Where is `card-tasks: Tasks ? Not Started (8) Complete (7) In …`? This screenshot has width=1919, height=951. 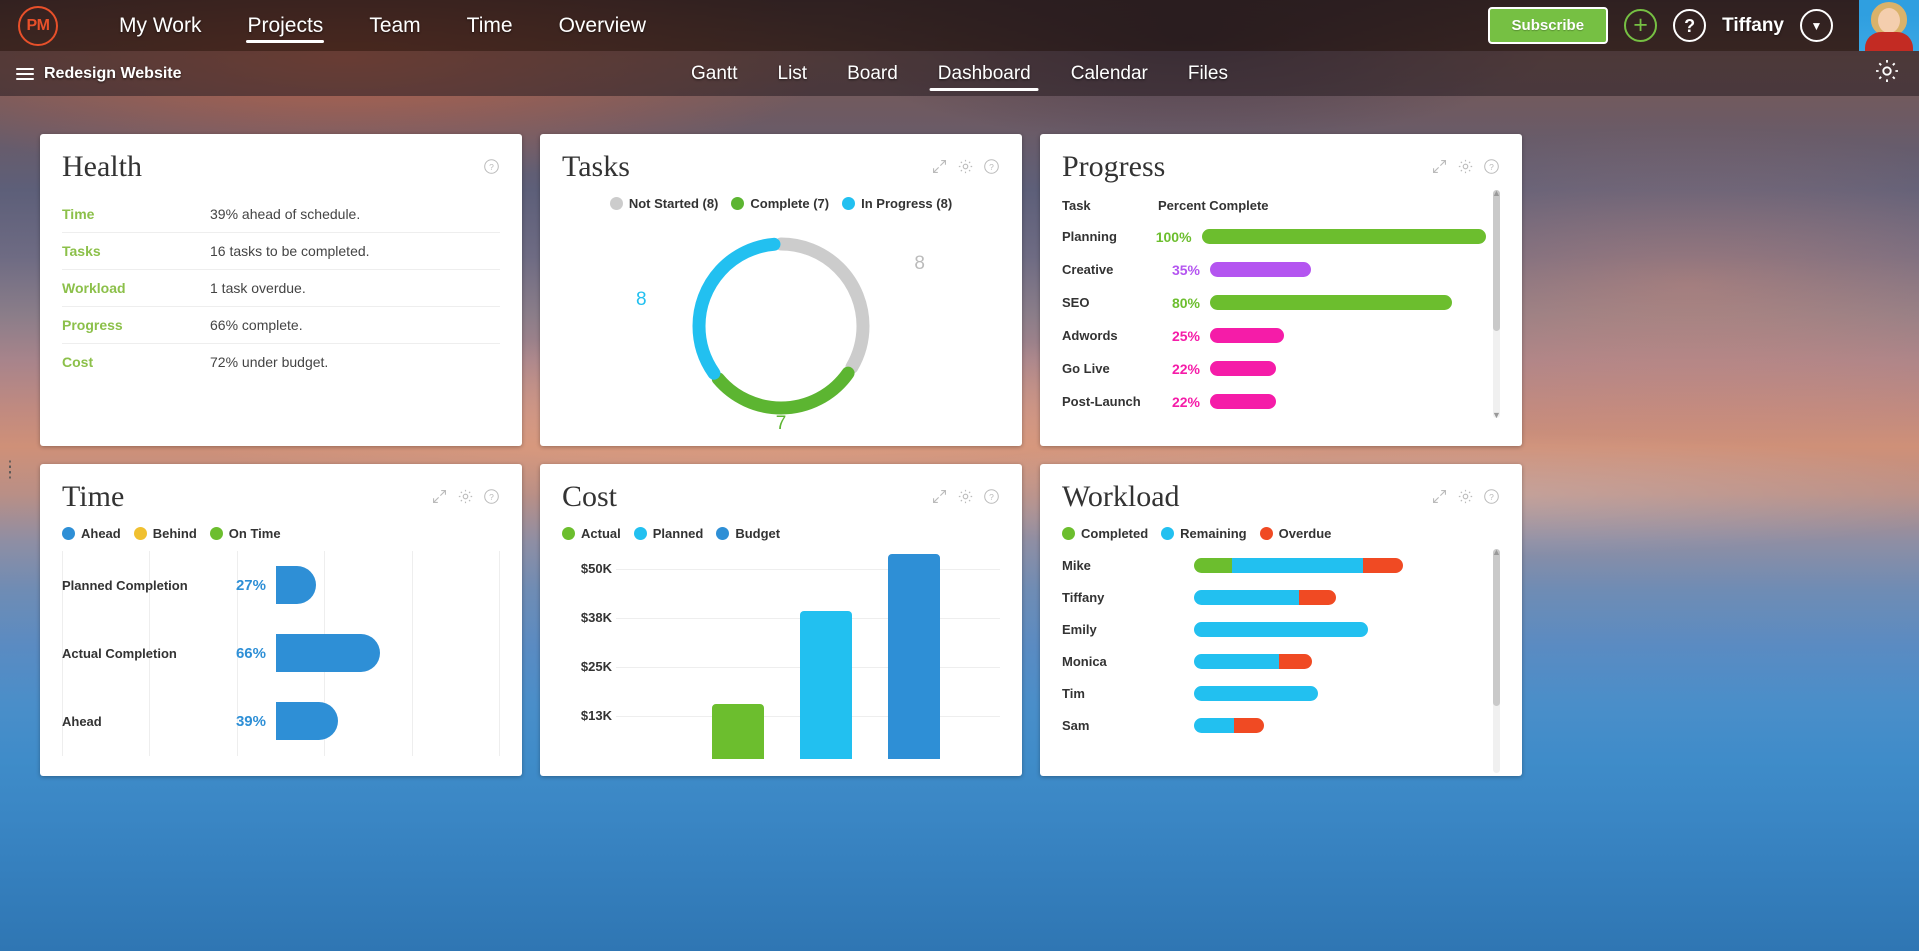 card-tasks: Tasks ? Not Started (8) Complete (7) In … is located at coordinates (781, 290).